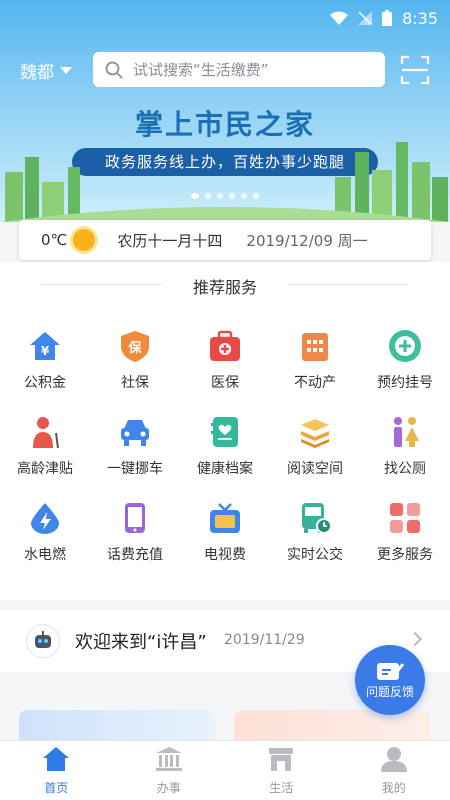 Image resolution: width=450 pixels, height=800 pixels. Describe the element at coordinates (394, 760) in the screenshot. I see `user-icon` at that location.